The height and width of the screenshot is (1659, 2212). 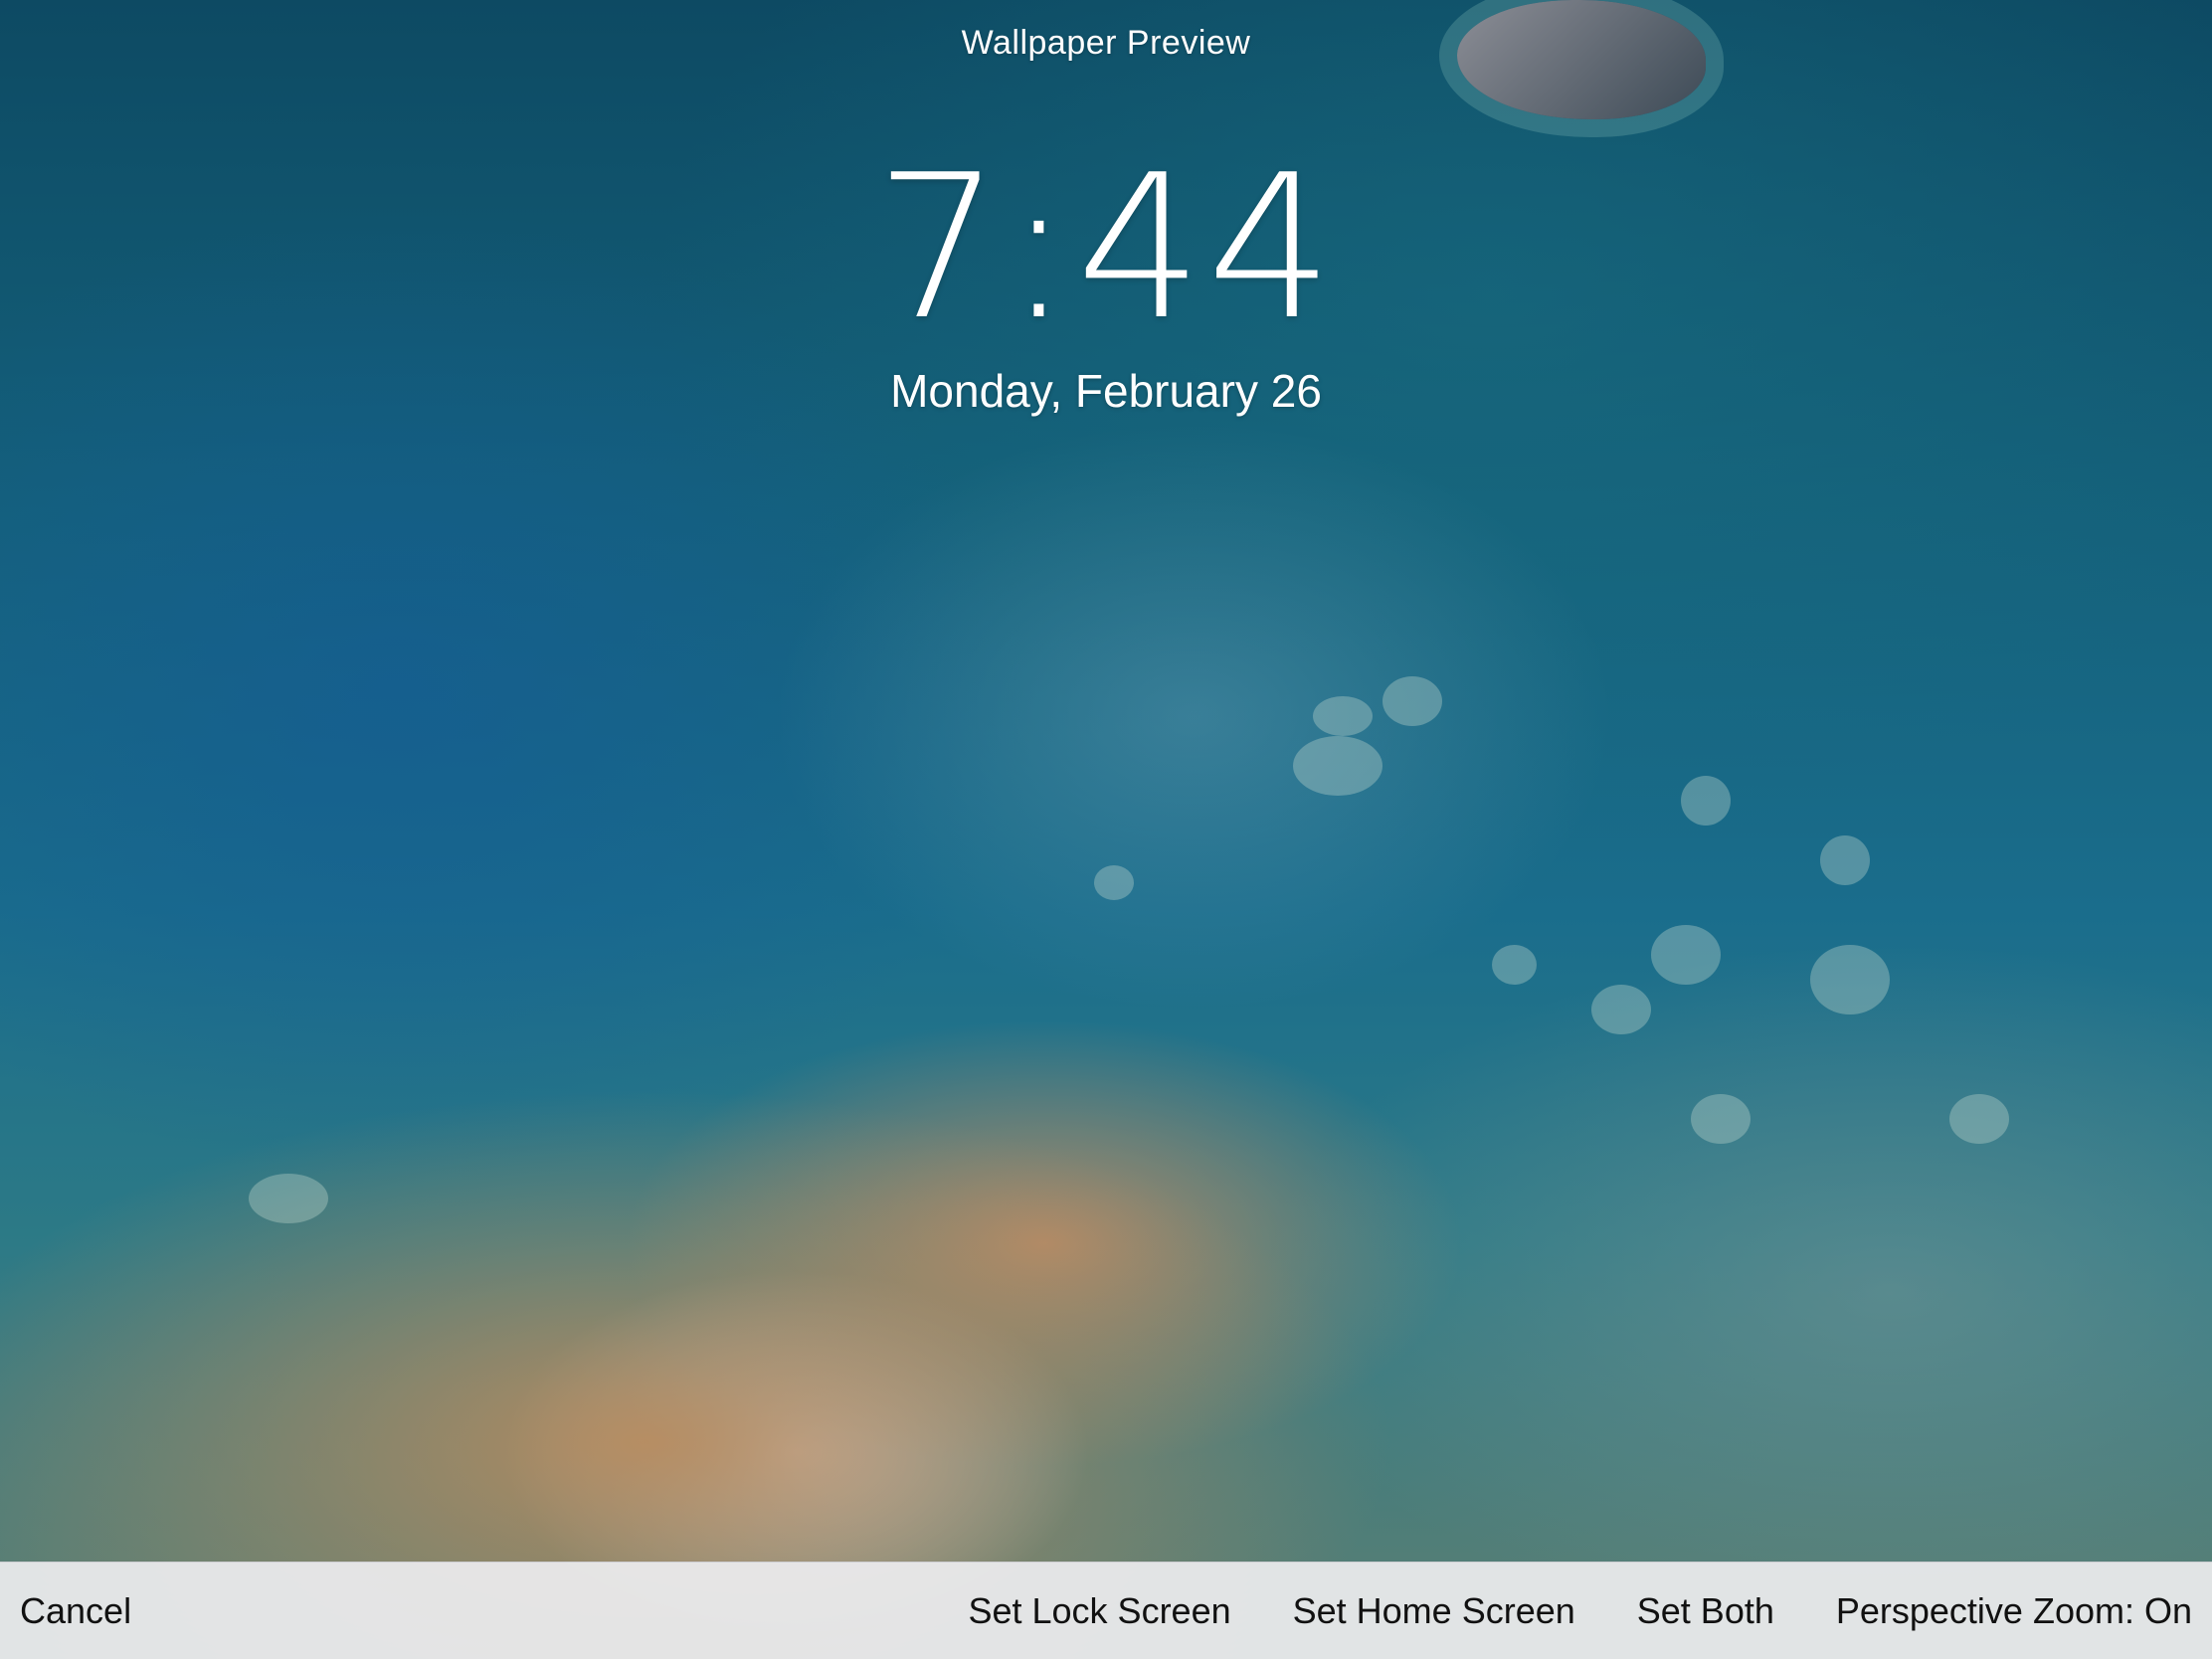 What do you see at coordinates (2014, 1611) in the screenshot?
I see `perspective-zoom-toggle: Perspective Zoom: On` at bounding box center [2014, 1611].